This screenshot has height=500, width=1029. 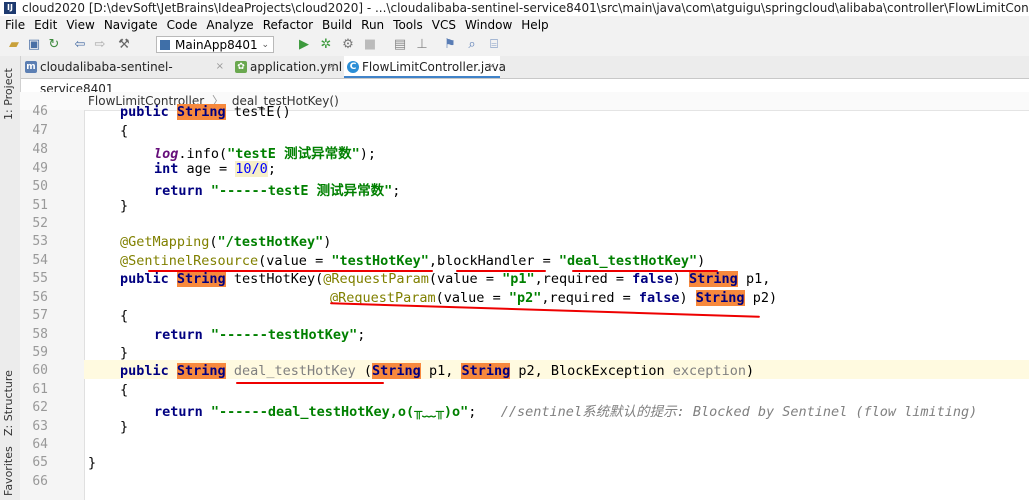 What do you see at coordinates (422, 45) in the screenshot?
I see `sdk-icon: ⊥` at bounding box center [422, 45].